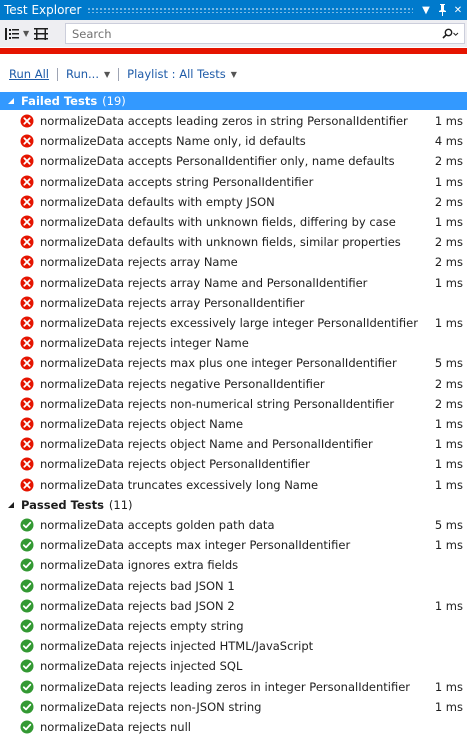 The height and width of the screenshot is (735, 467). I want to click on close-icon: ✕, so click(458, 10).